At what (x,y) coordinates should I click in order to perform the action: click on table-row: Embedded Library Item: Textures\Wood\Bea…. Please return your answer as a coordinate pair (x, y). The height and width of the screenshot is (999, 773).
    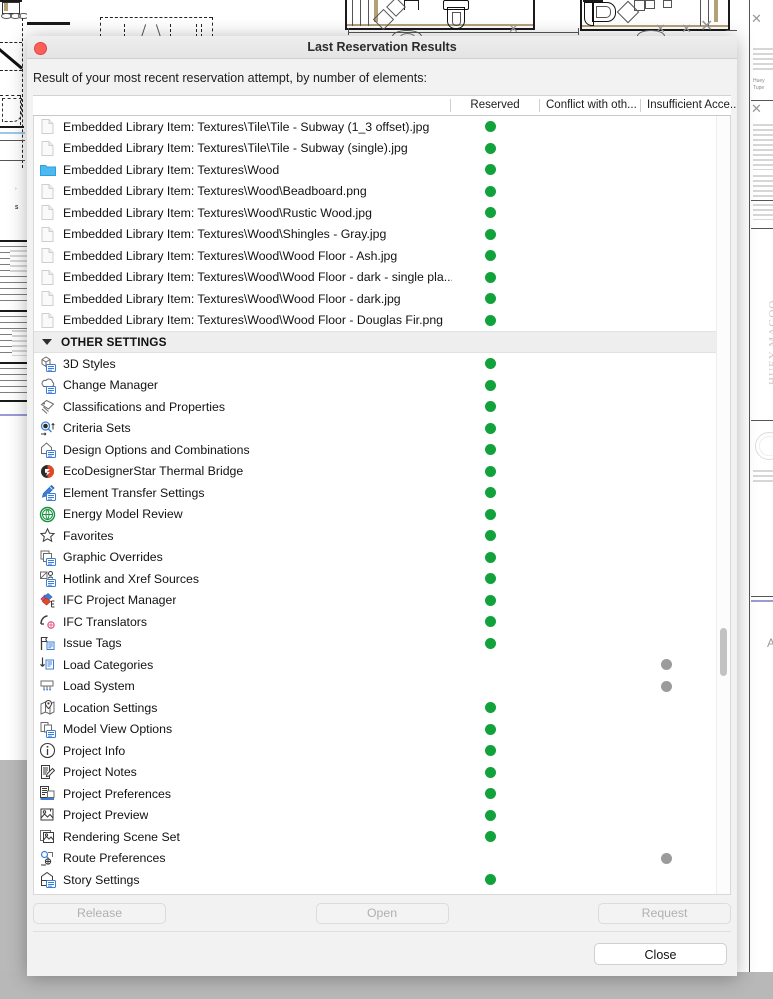
    Looking at the image, I should click on (375, 192).